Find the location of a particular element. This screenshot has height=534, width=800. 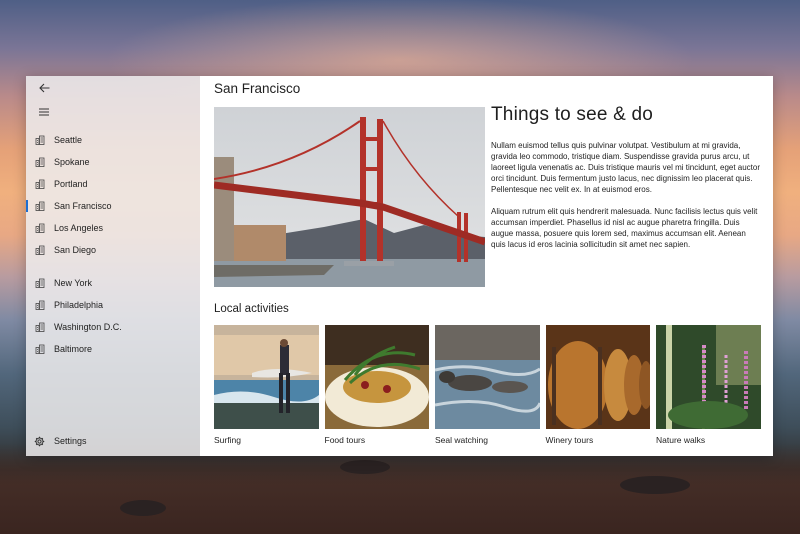

nav-item-seattle: Seattle is located at coordinates (113, 140).